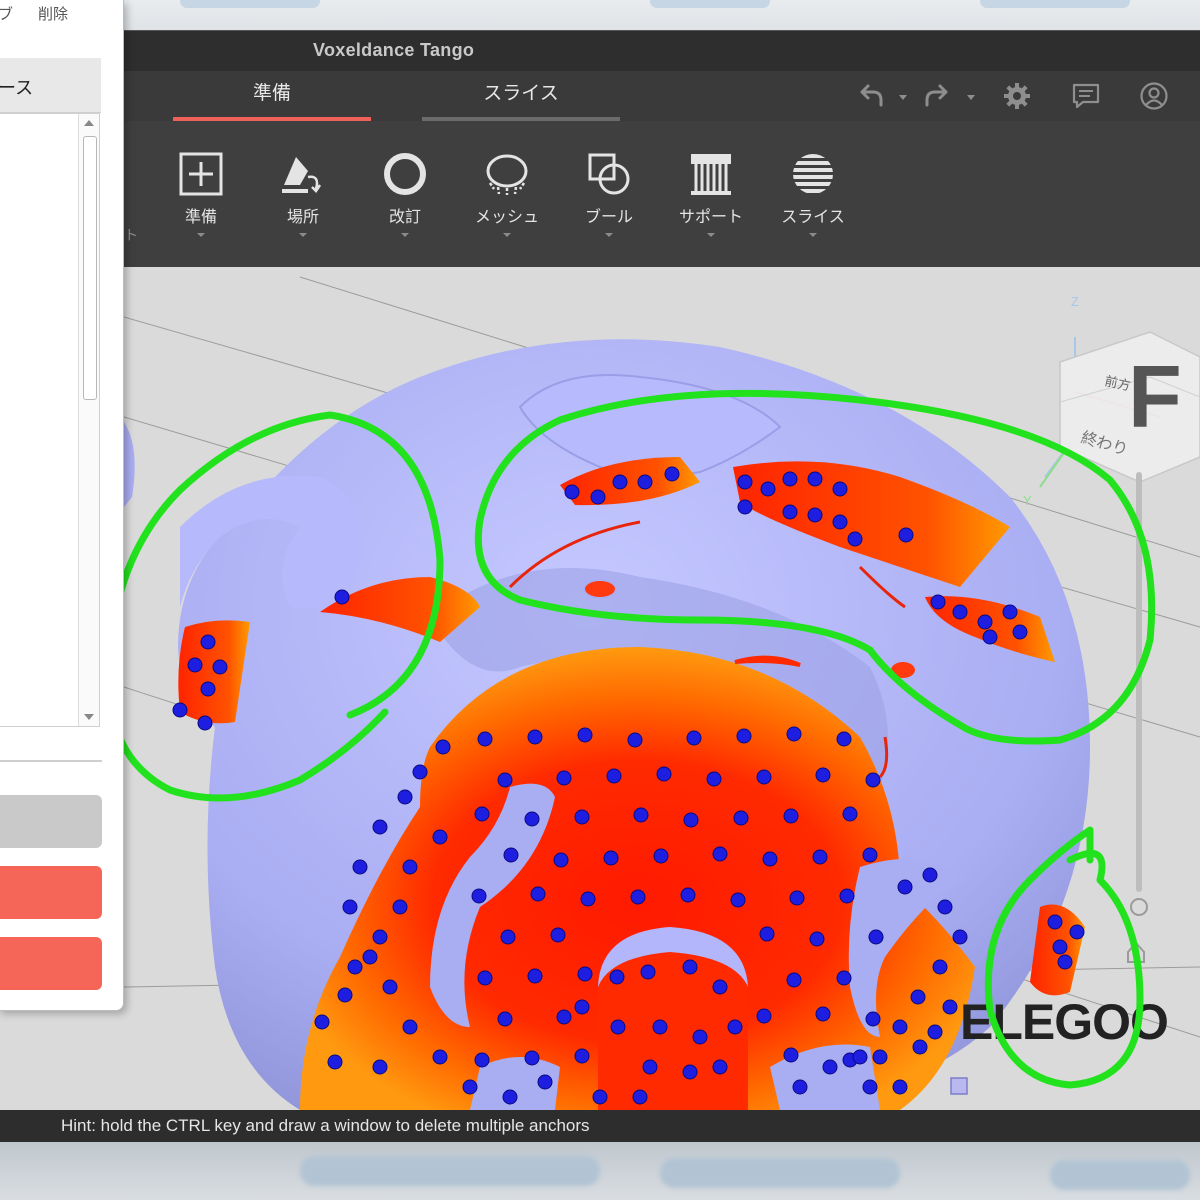 This screenshot has width=1200, height=1200. What do you see at coordinates (89, 717) in the screenshot?
I see `scroll-down-icon` at bounding box center [89, 717].